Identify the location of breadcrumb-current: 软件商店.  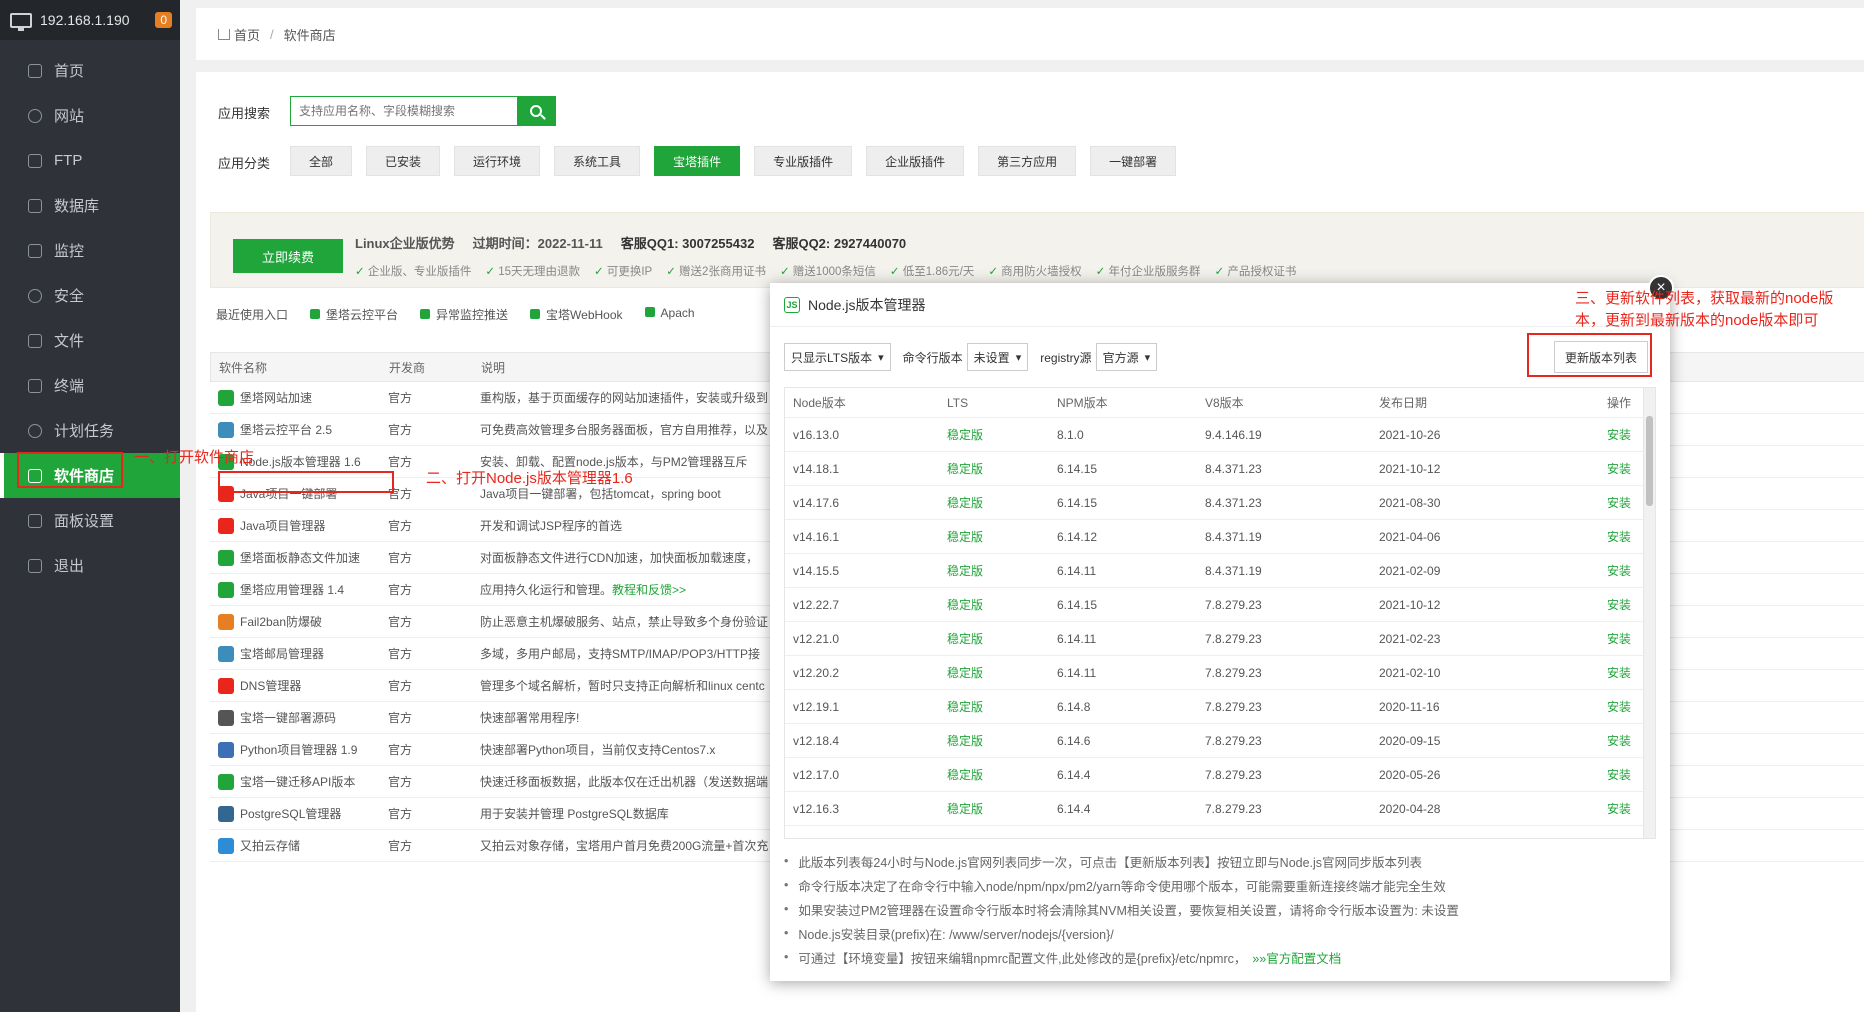
(309, 35).